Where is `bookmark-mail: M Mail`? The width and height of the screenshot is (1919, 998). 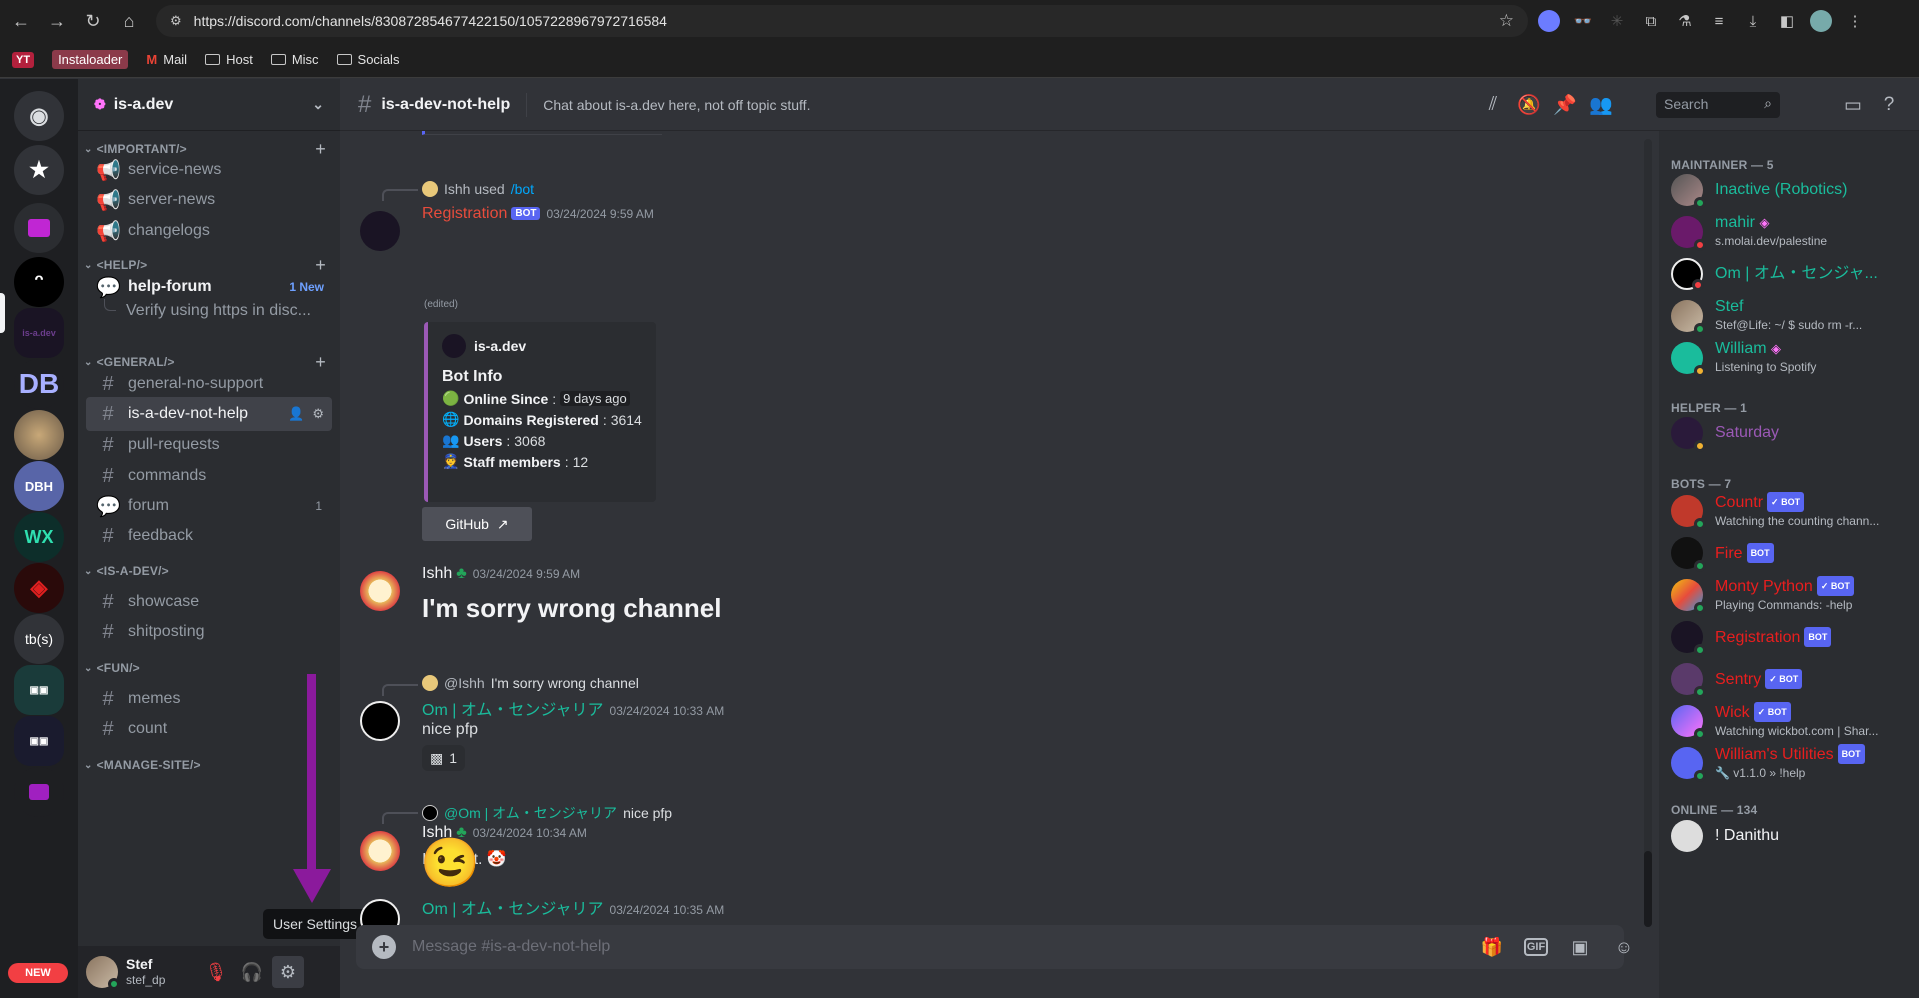
bookmark-mail: M Mail is located at coordinates (166, 59).